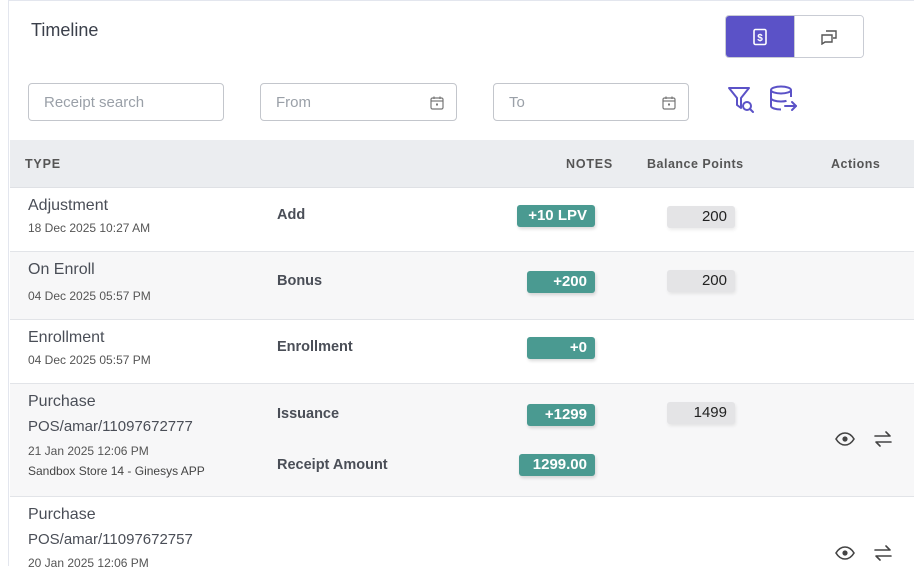 This screenshot has width=914, height=570. Describe the element at coordinates (856, 164) in the screenshot. I see `column-header-actions: Actions` at that location.